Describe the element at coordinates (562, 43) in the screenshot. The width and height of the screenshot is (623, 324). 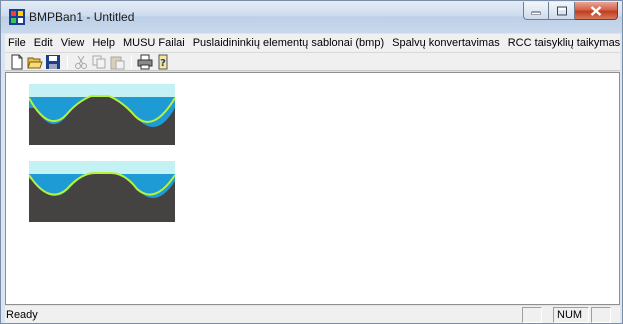
I see `menu-rcc-rules: RCC taisyklių taikymas` at that location.